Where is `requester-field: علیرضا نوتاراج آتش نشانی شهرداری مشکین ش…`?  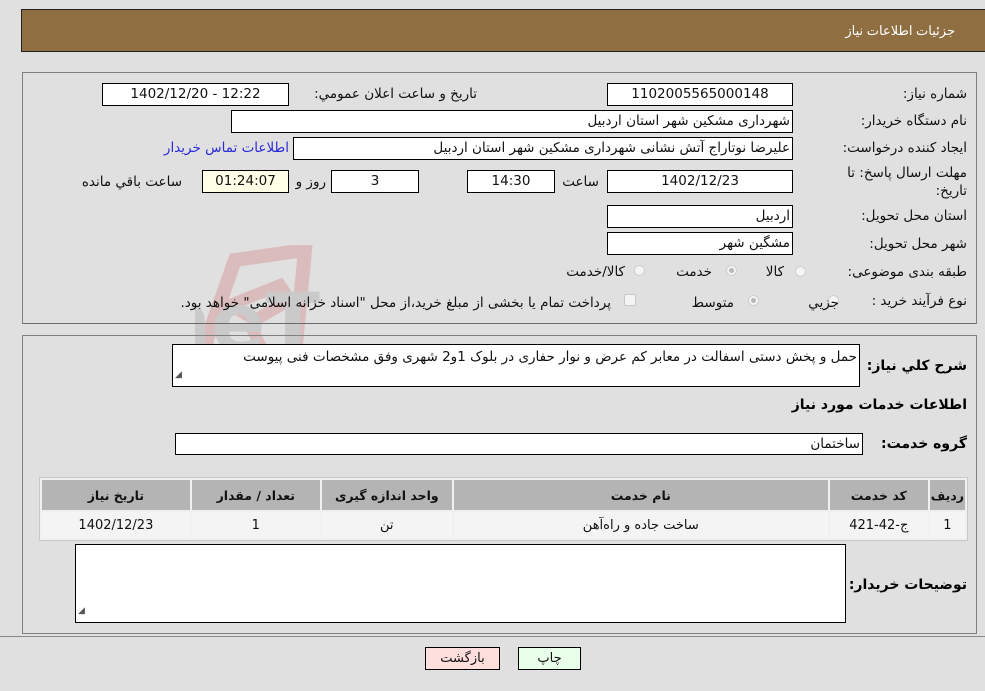
requester-field: علیرضا نوتاراج آتش نشانی شهرداری مشکین ش… is located at coordinates (543, 148).